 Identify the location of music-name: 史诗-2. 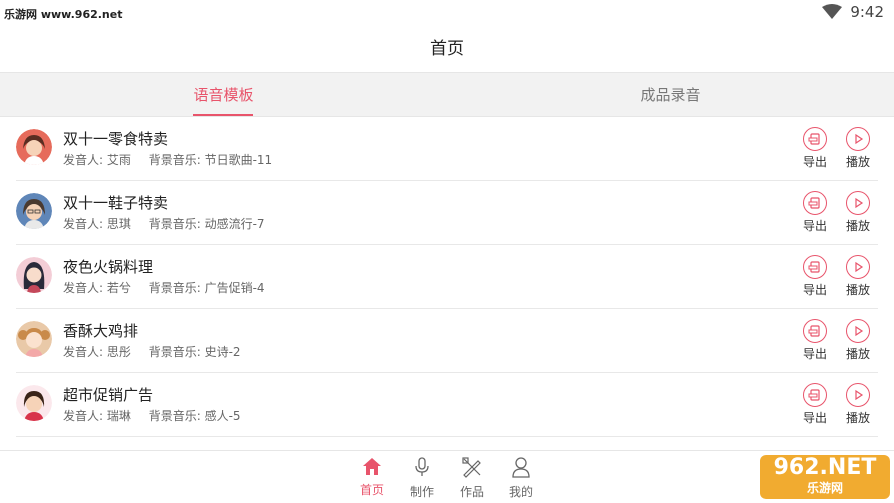
(222, 352).